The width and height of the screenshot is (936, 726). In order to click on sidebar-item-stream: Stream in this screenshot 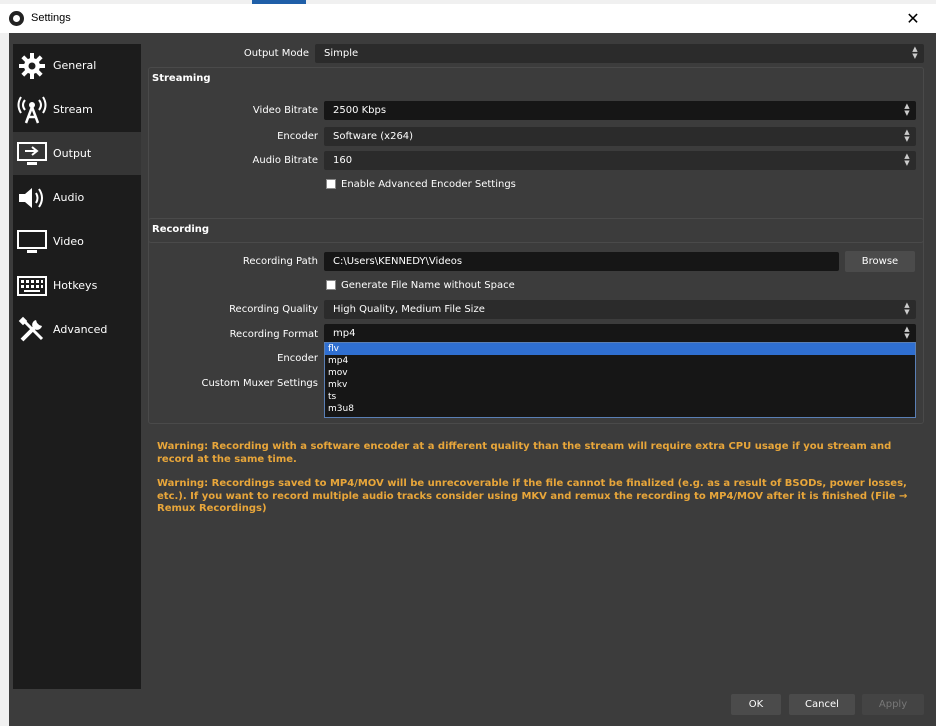, I will do `click(77, 109)`.